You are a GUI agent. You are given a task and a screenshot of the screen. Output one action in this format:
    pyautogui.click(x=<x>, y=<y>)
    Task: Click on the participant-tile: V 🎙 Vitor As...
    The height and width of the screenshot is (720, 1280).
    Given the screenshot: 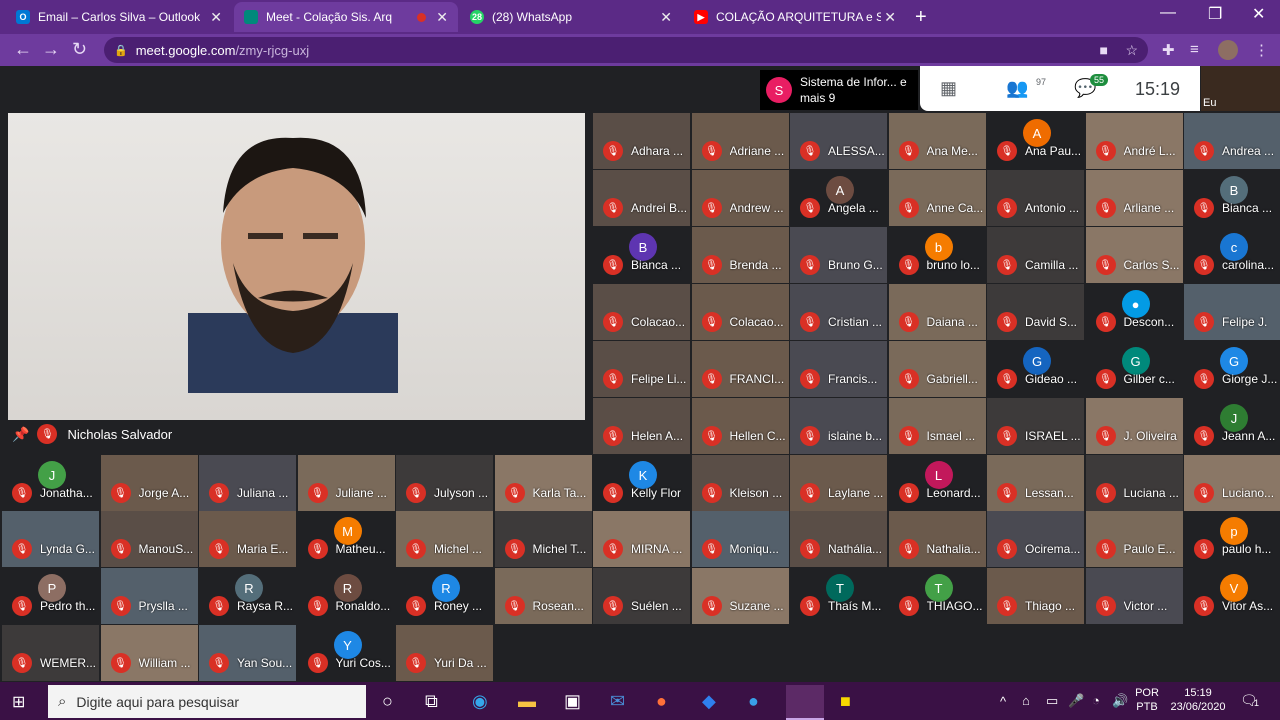 What is the action you would take?
    pyautogui.click(x=1232, y=596)
    